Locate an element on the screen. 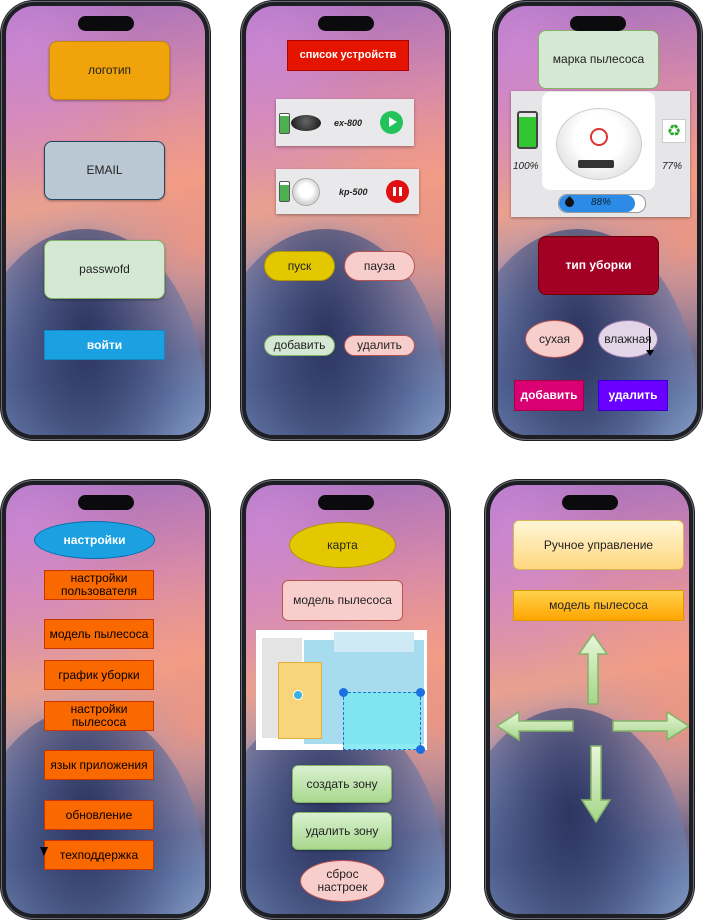 The image size is (703, 920). settings-item-schedule: график уборки is located at coordinates (99, 675).